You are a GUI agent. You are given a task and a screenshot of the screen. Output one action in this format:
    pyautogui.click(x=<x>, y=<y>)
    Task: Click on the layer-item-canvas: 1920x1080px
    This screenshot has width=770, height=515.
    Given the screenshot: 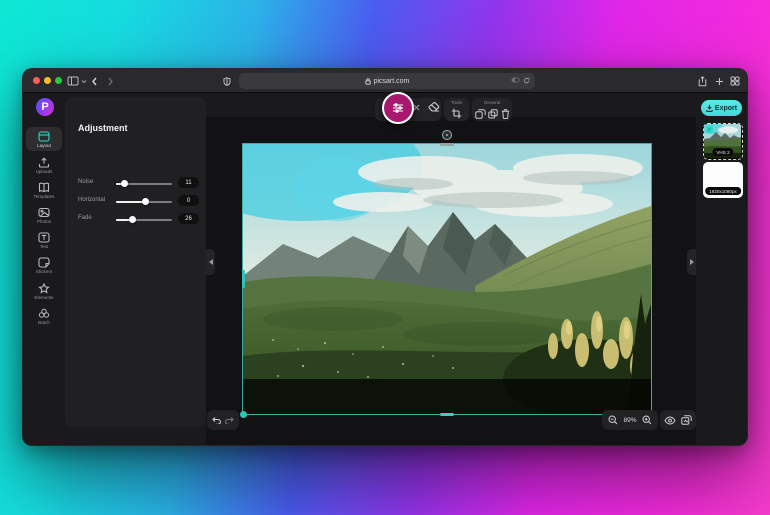 What is the action you would take?
    pyautogui.click(x=723, y=180)
    